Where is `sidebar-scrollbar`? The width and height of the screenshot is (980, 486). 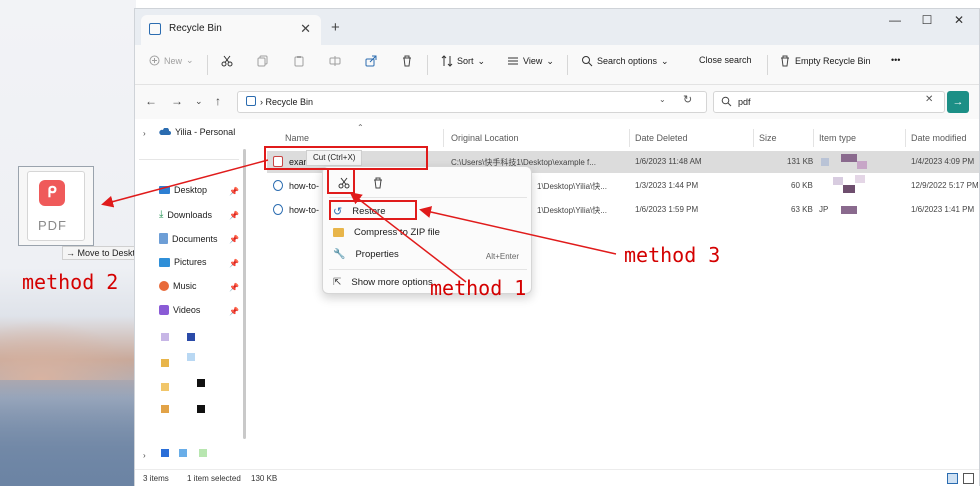 sidebar-scrollbar is located at coordinates (244, 294).